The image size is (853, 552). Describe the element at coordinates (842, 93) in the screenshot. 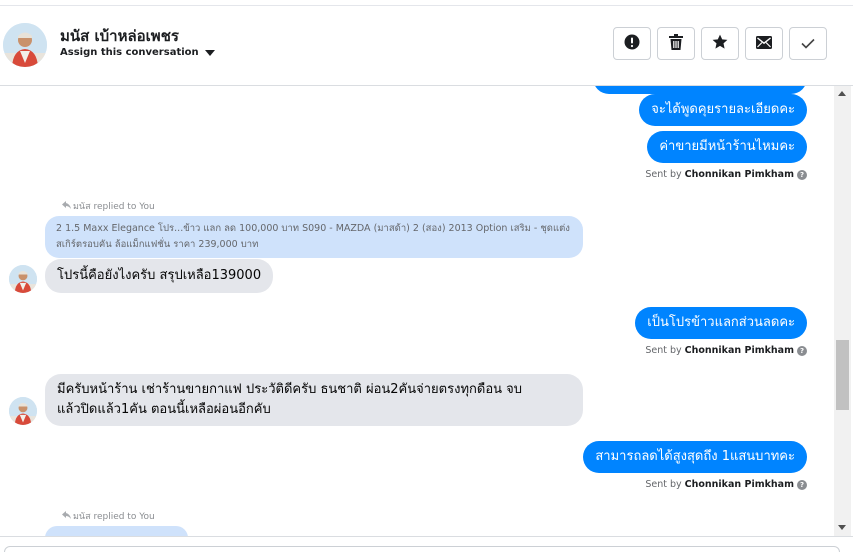

I see `scroll-up-arrow-icon` at that location.